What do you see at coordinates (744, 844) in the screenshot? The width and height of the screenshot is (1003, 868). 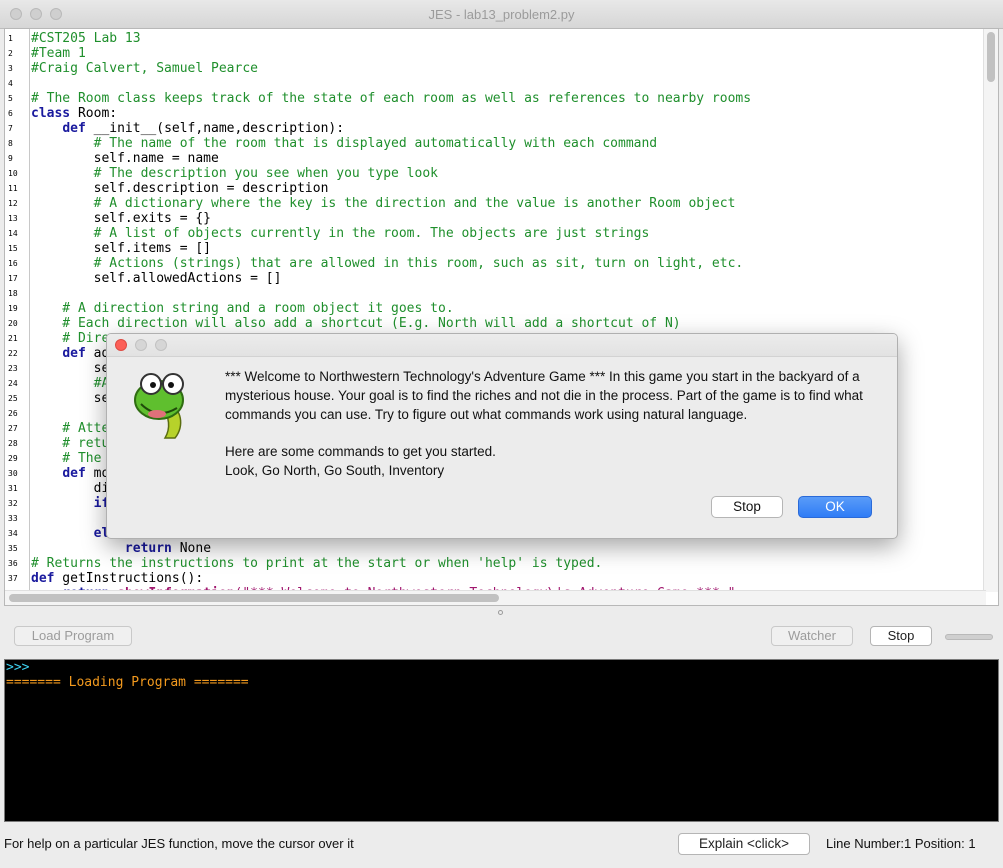 I see `explain-button: Explain <click>` at bounding box center [744, 844].